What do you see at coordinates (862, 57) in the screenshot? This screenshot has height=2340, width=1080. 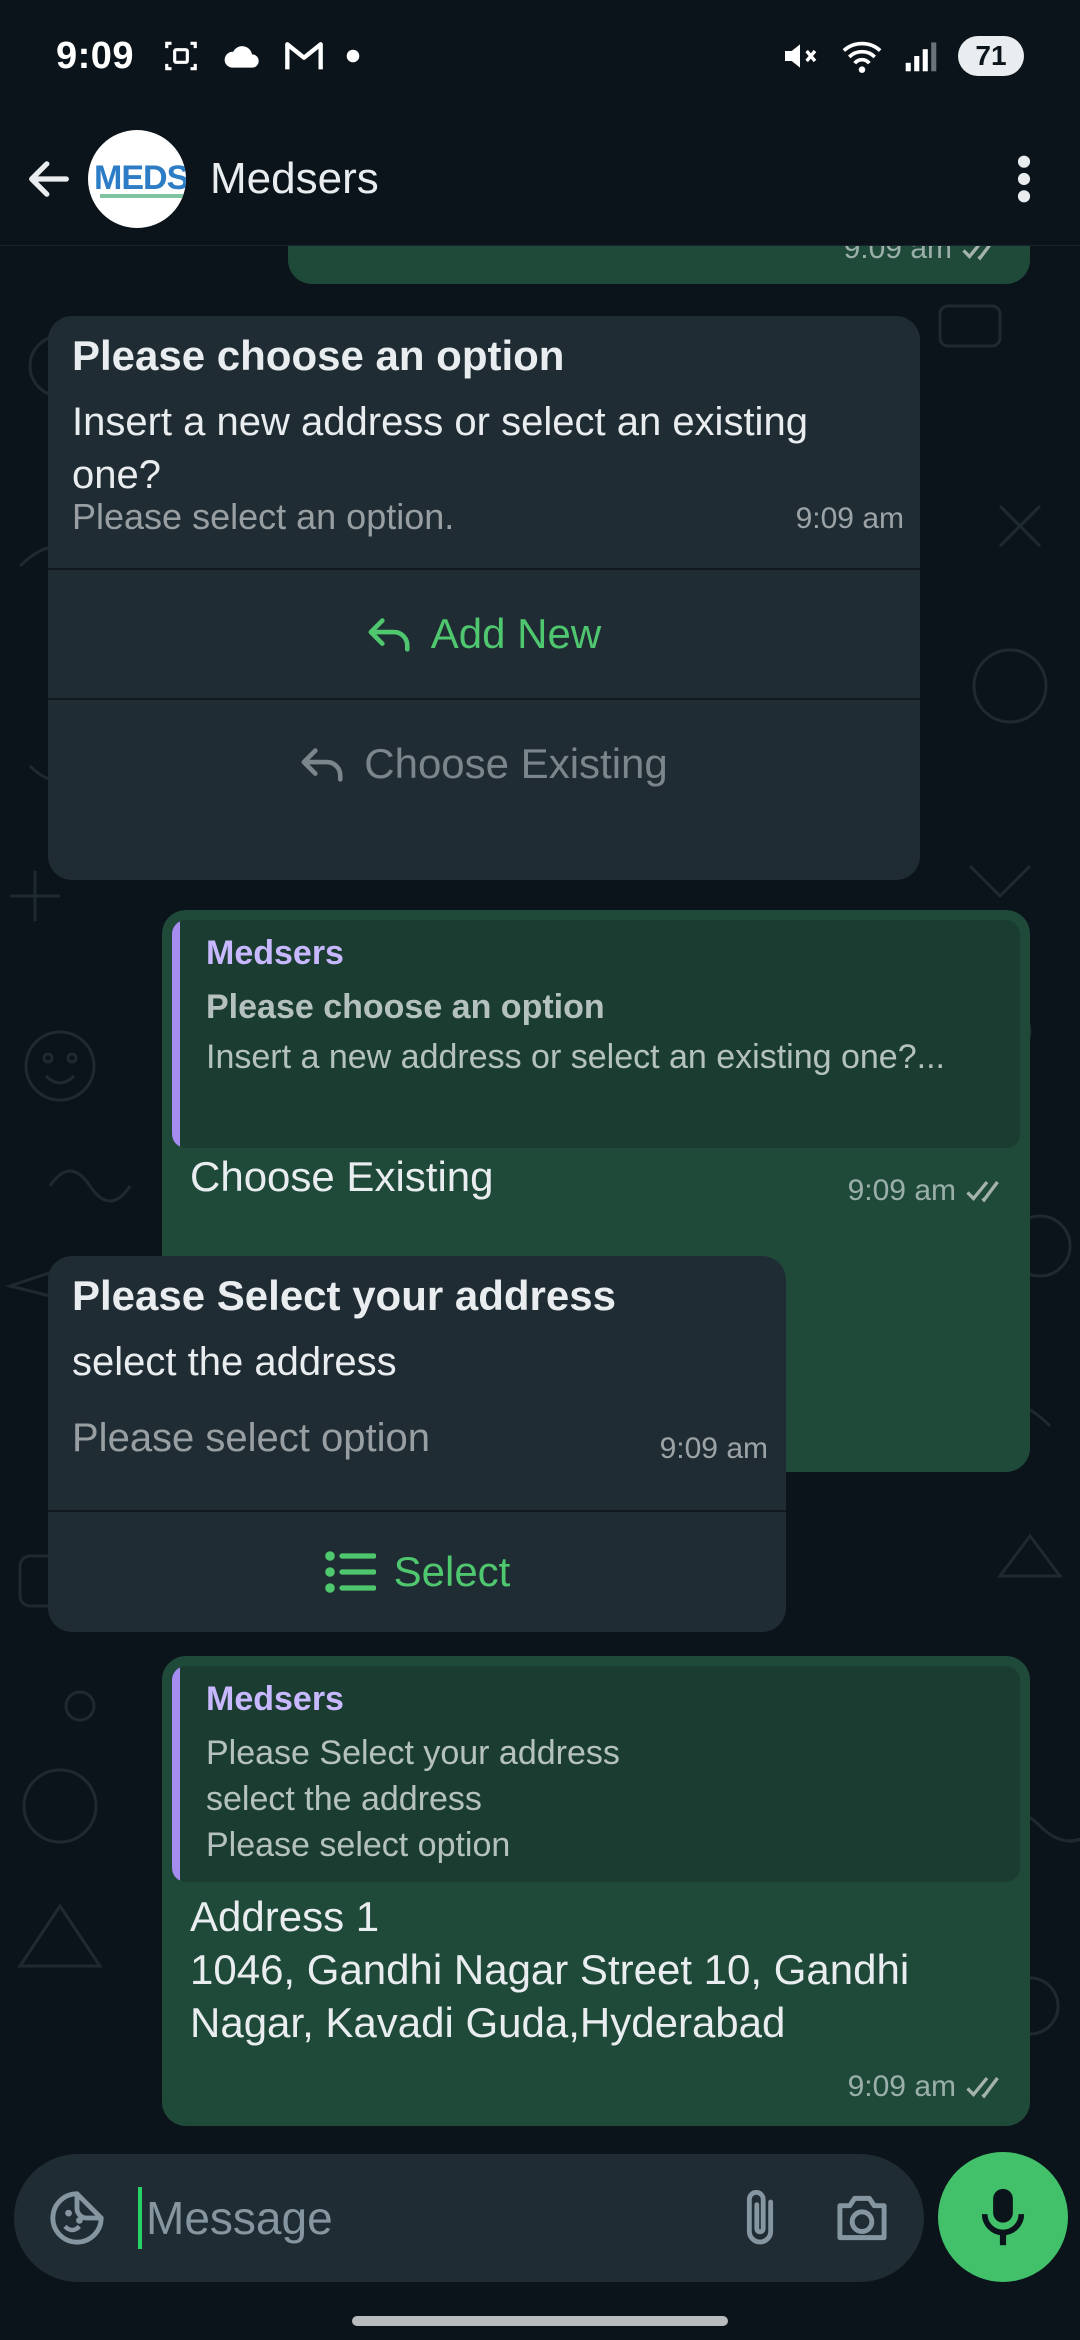 I see `wifi-icon` at bounding box center [862, 57].